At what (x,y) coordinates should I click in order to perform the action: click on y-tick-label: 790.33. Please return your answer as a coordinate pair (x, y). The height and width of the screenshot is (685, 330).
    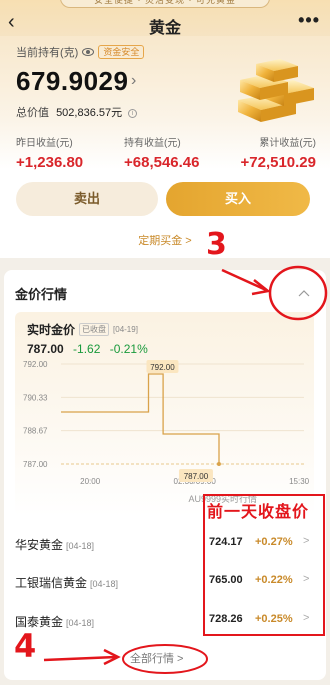
    Looking at the image, I should click on (35, 397).